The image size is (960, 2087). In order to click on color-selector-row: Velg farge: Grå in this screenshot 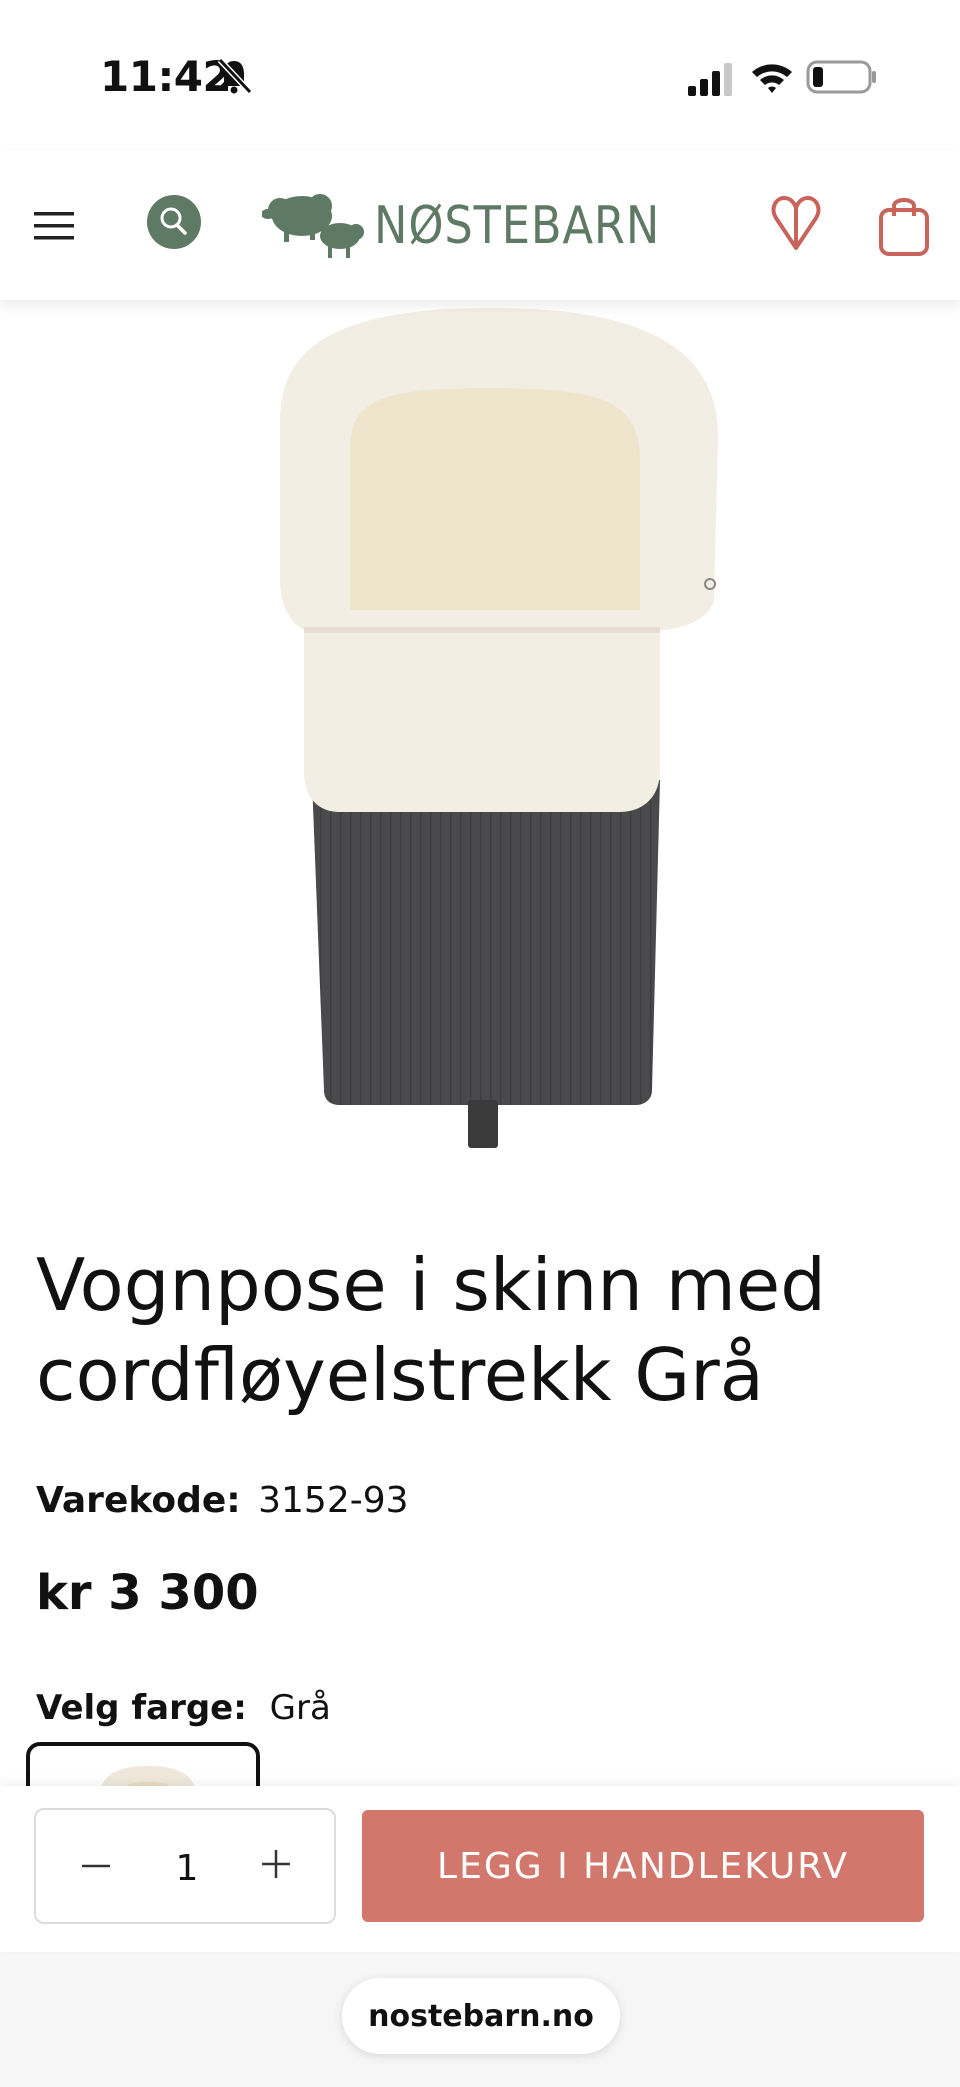, I will do `click(183, 1708)`.